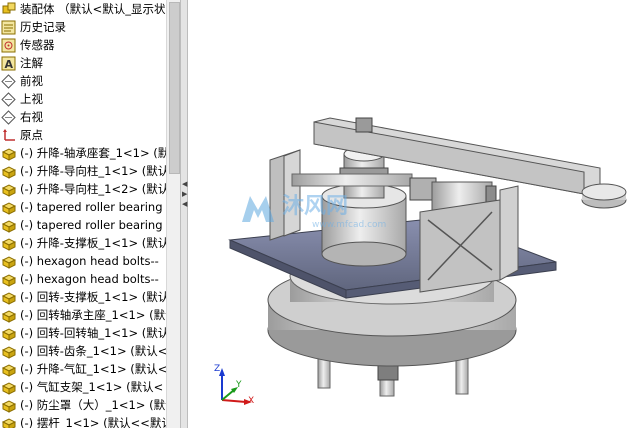 The image size is (644, 432). I want to click on tree-root-assembly: 装配体 （默认<默认_显示状态-, so click(83, 9).